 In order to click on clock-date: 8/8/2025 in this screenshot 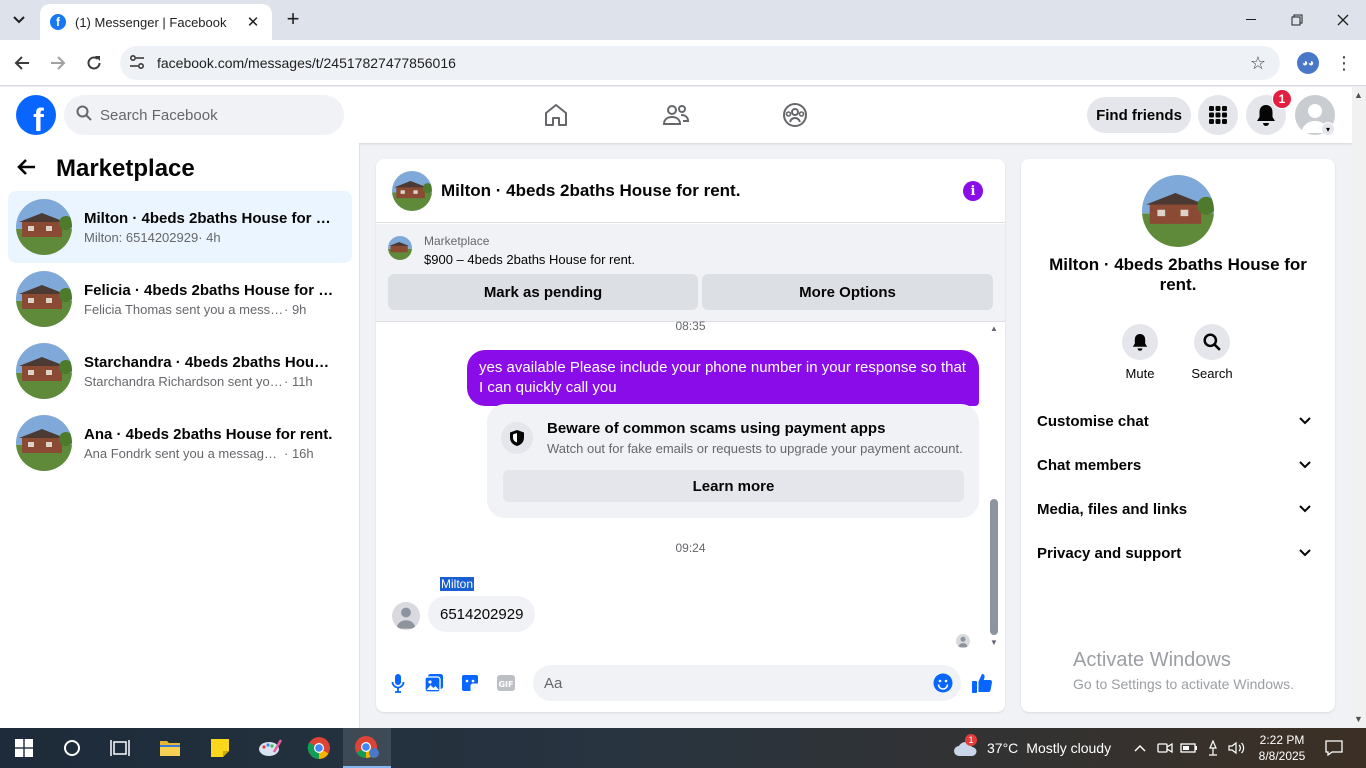, I will do `click(1282, 756)`.